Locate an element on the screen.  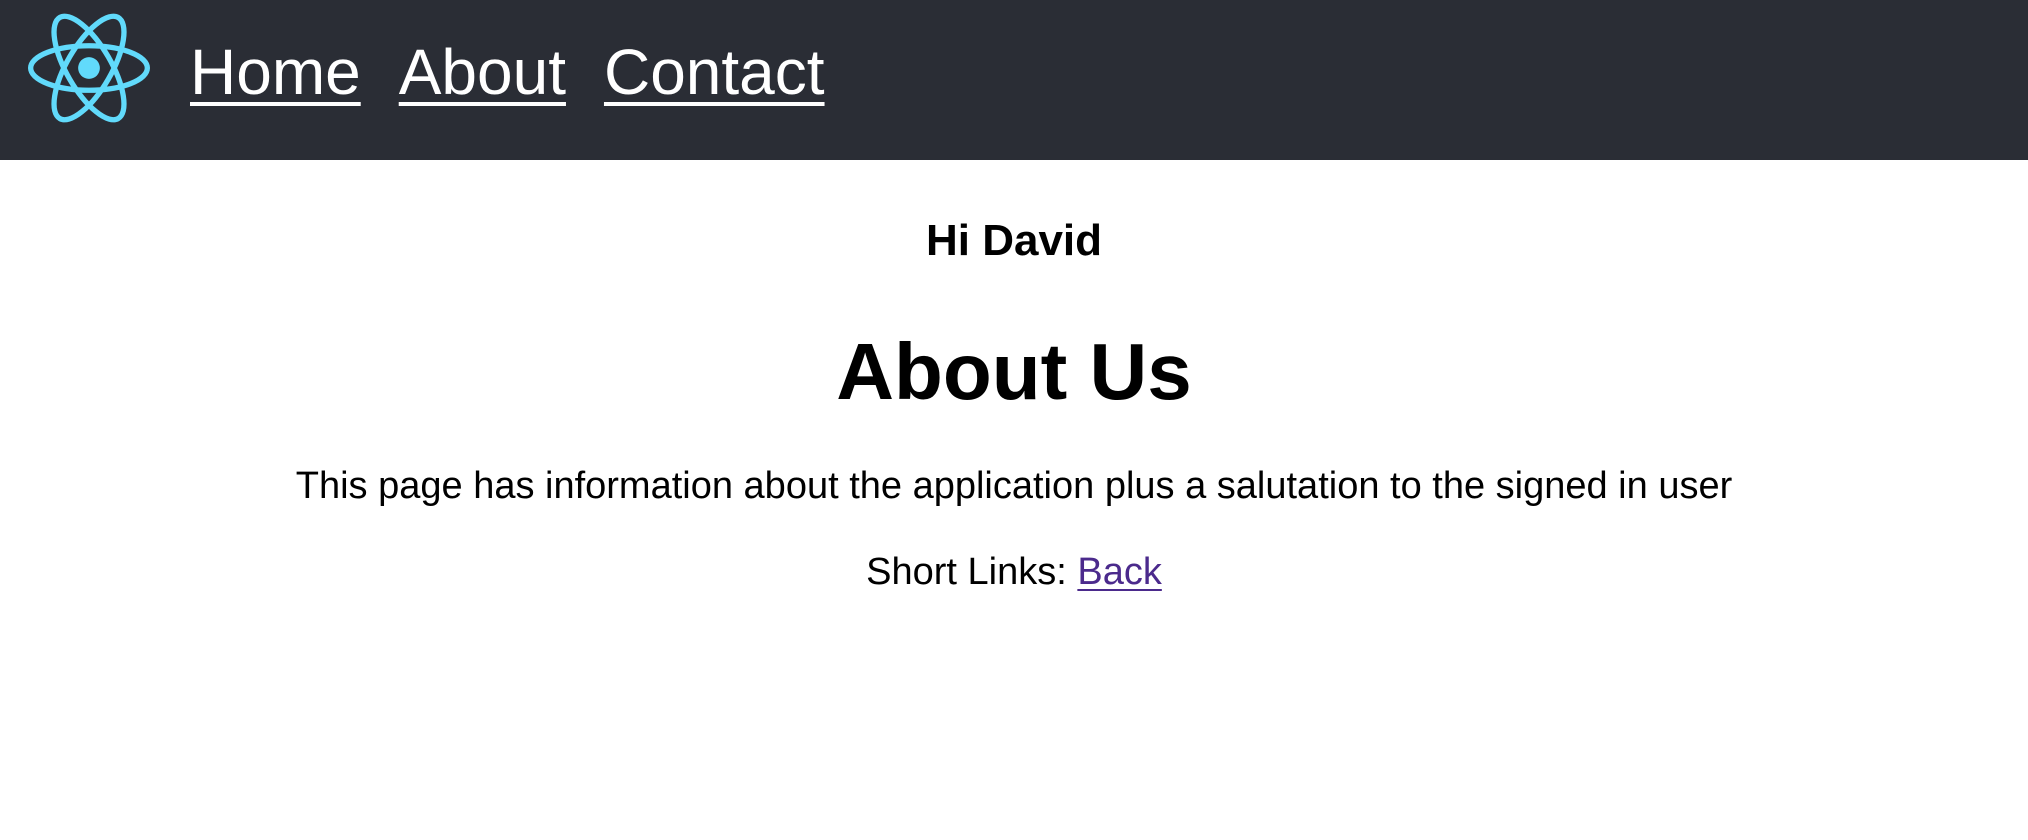
short-links-label: Short Links: is located at coordinates (972, 572).